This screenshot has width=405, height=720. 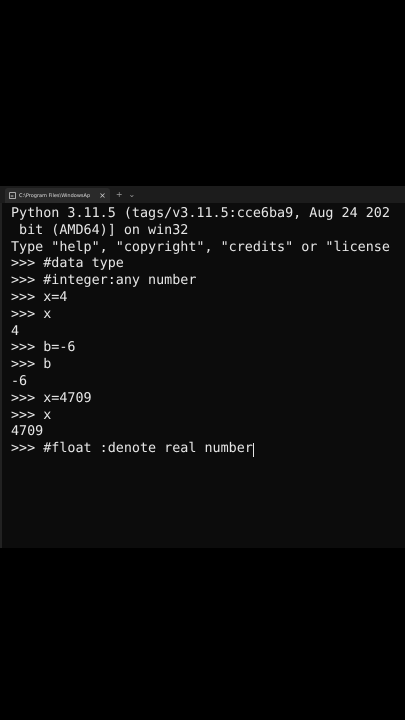 I want to click on input-line: >>> b, so click(x=31, y=365).